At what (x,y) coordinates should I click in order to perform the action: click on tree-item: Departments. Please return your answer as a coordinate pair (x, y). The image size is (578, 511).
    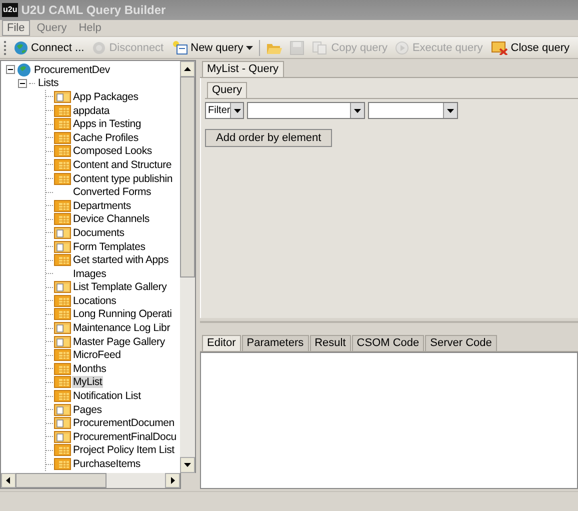
    Looking at the image, I should click on (102, 206).